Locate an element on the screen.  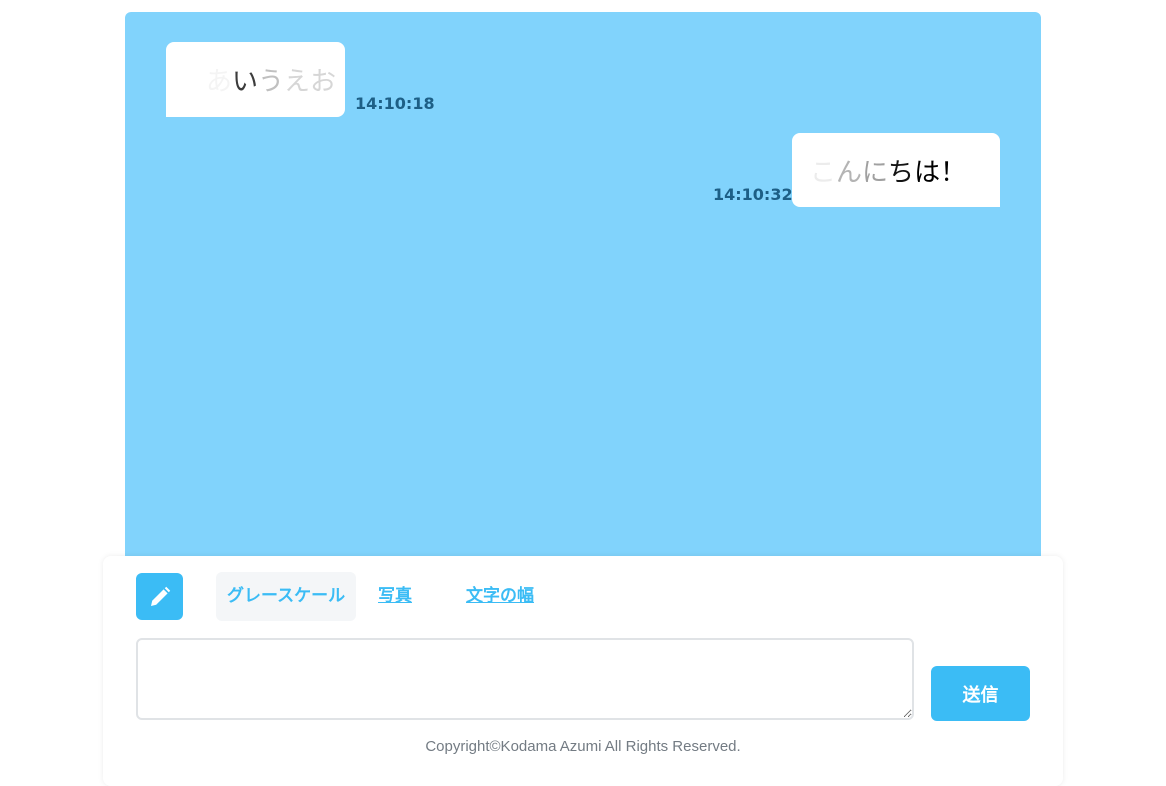
message-char: は is located at coordinates (927, 172).